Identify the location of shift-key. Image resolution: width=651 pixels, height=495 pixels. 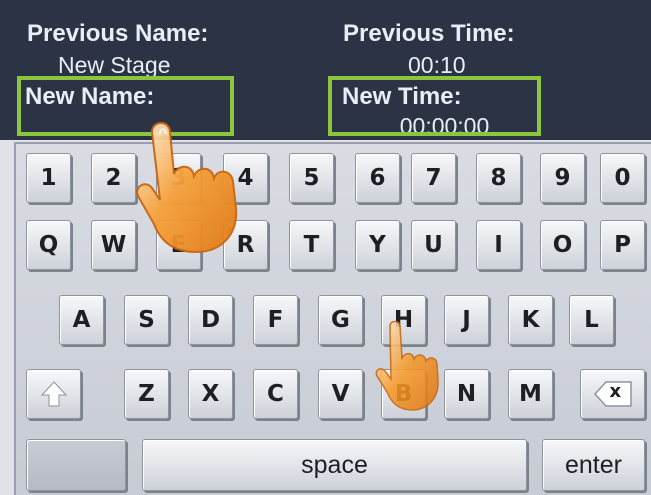
(53, 394).